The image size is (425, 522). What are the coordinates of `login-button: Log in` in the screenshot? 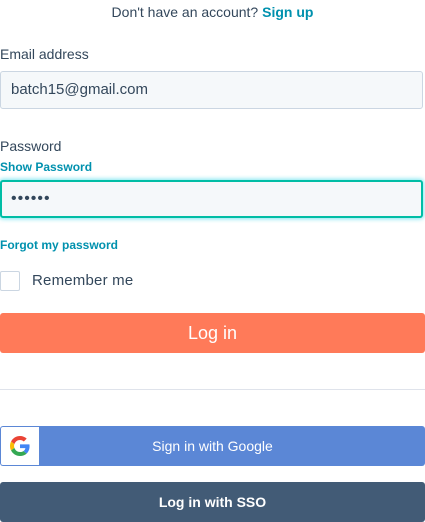 It's located at (212, 333).